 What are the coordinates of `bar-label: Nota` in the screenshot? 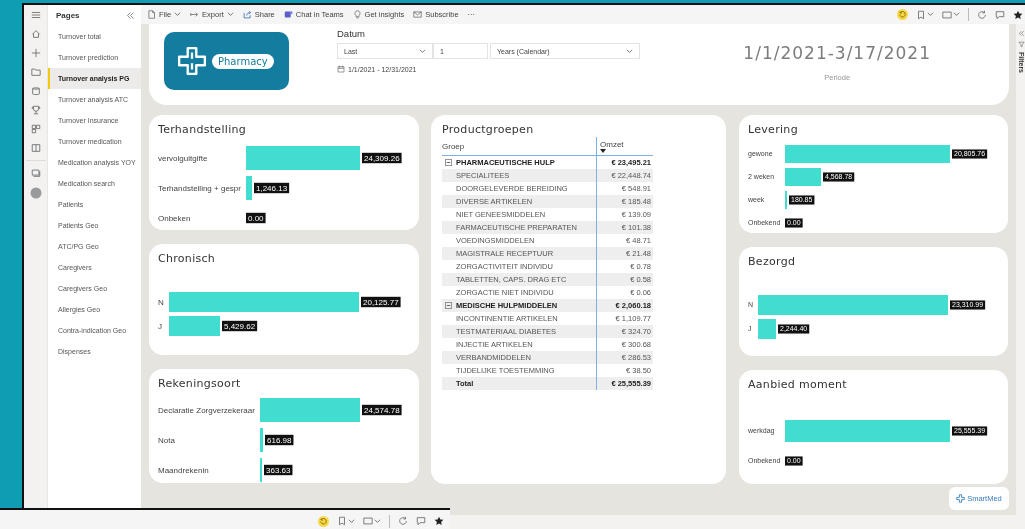 It's located at (166, 440).